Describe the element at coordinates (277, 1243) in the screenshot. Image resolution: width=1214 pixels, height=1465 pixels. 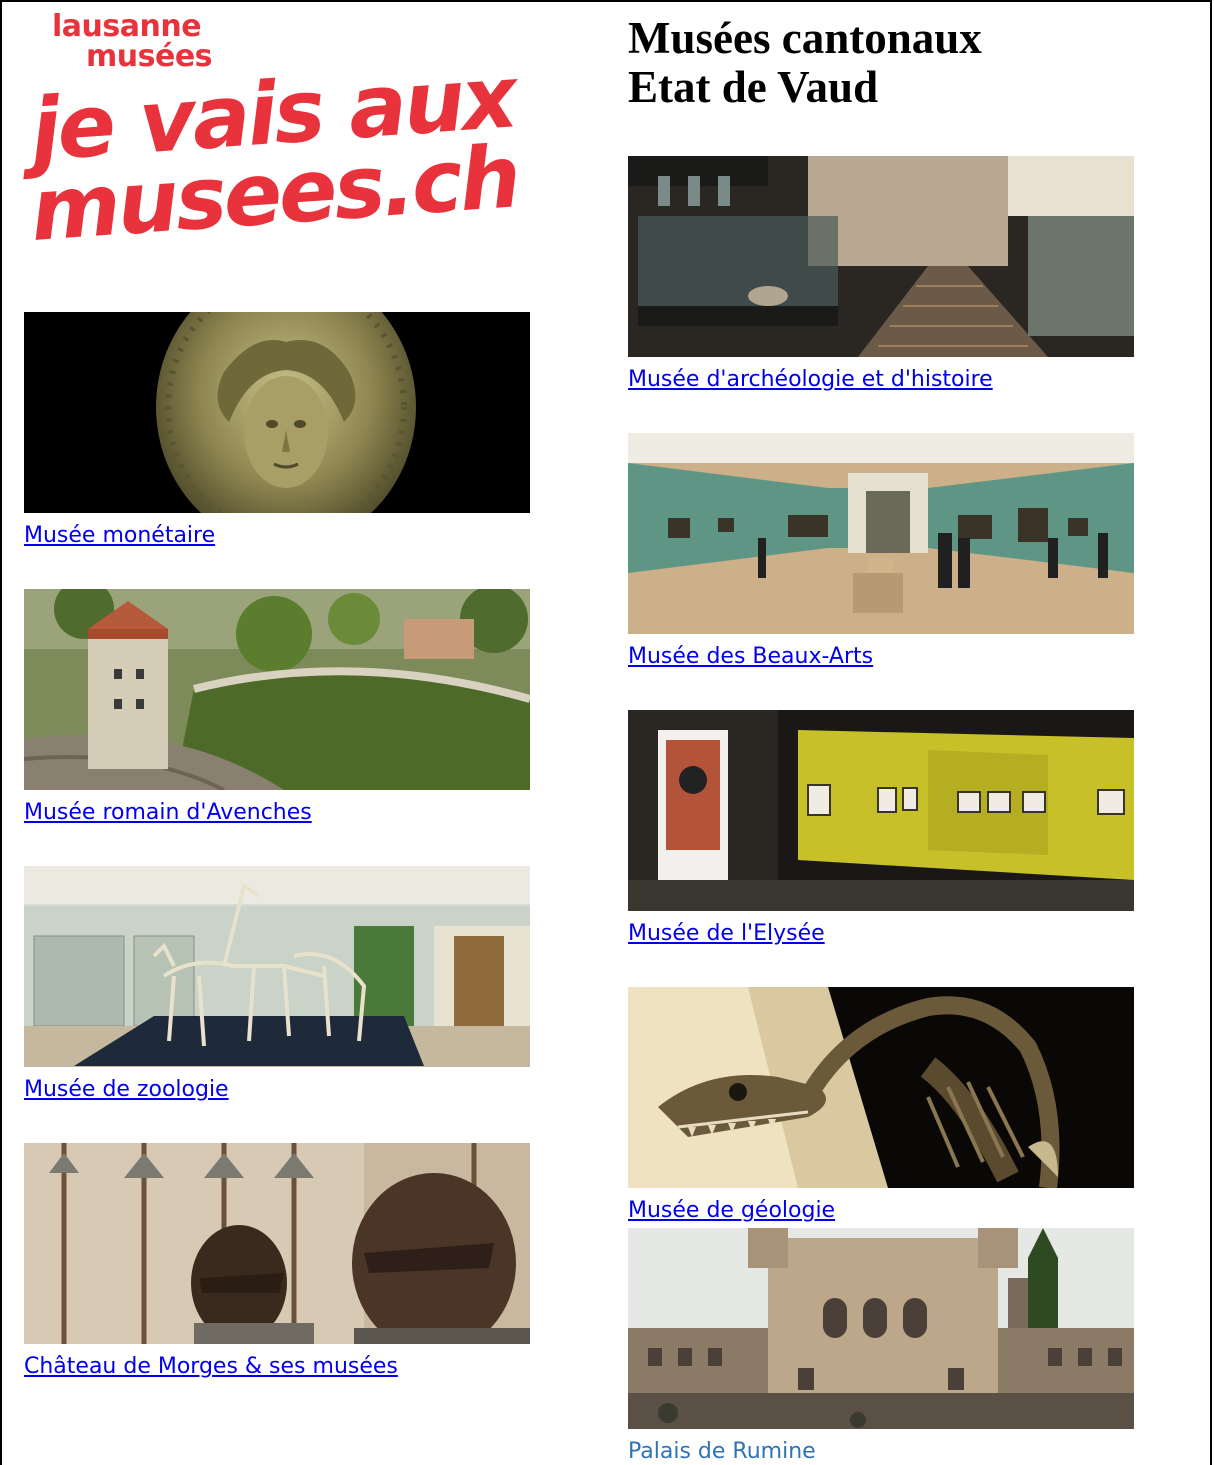
I see `armor-photo` at that location.